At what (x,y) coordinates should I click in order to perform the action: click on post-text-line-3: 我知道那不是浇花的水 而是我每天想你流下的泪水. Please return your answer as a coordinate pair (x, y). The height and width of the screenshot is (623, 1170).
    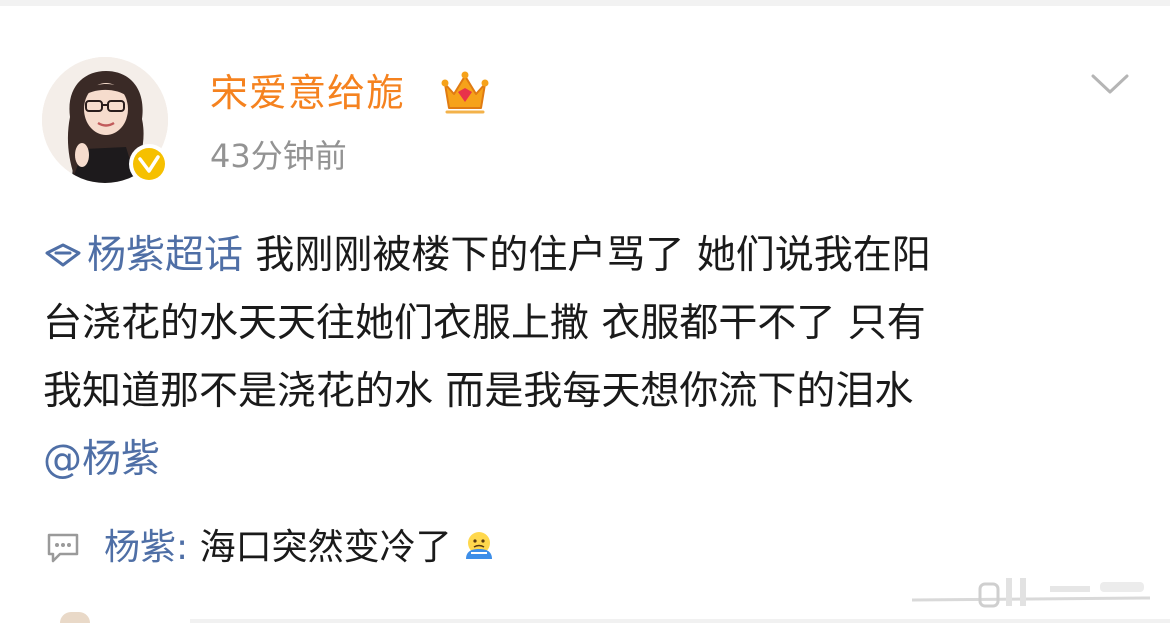
    Looking at the image, I should click on (478, 391).